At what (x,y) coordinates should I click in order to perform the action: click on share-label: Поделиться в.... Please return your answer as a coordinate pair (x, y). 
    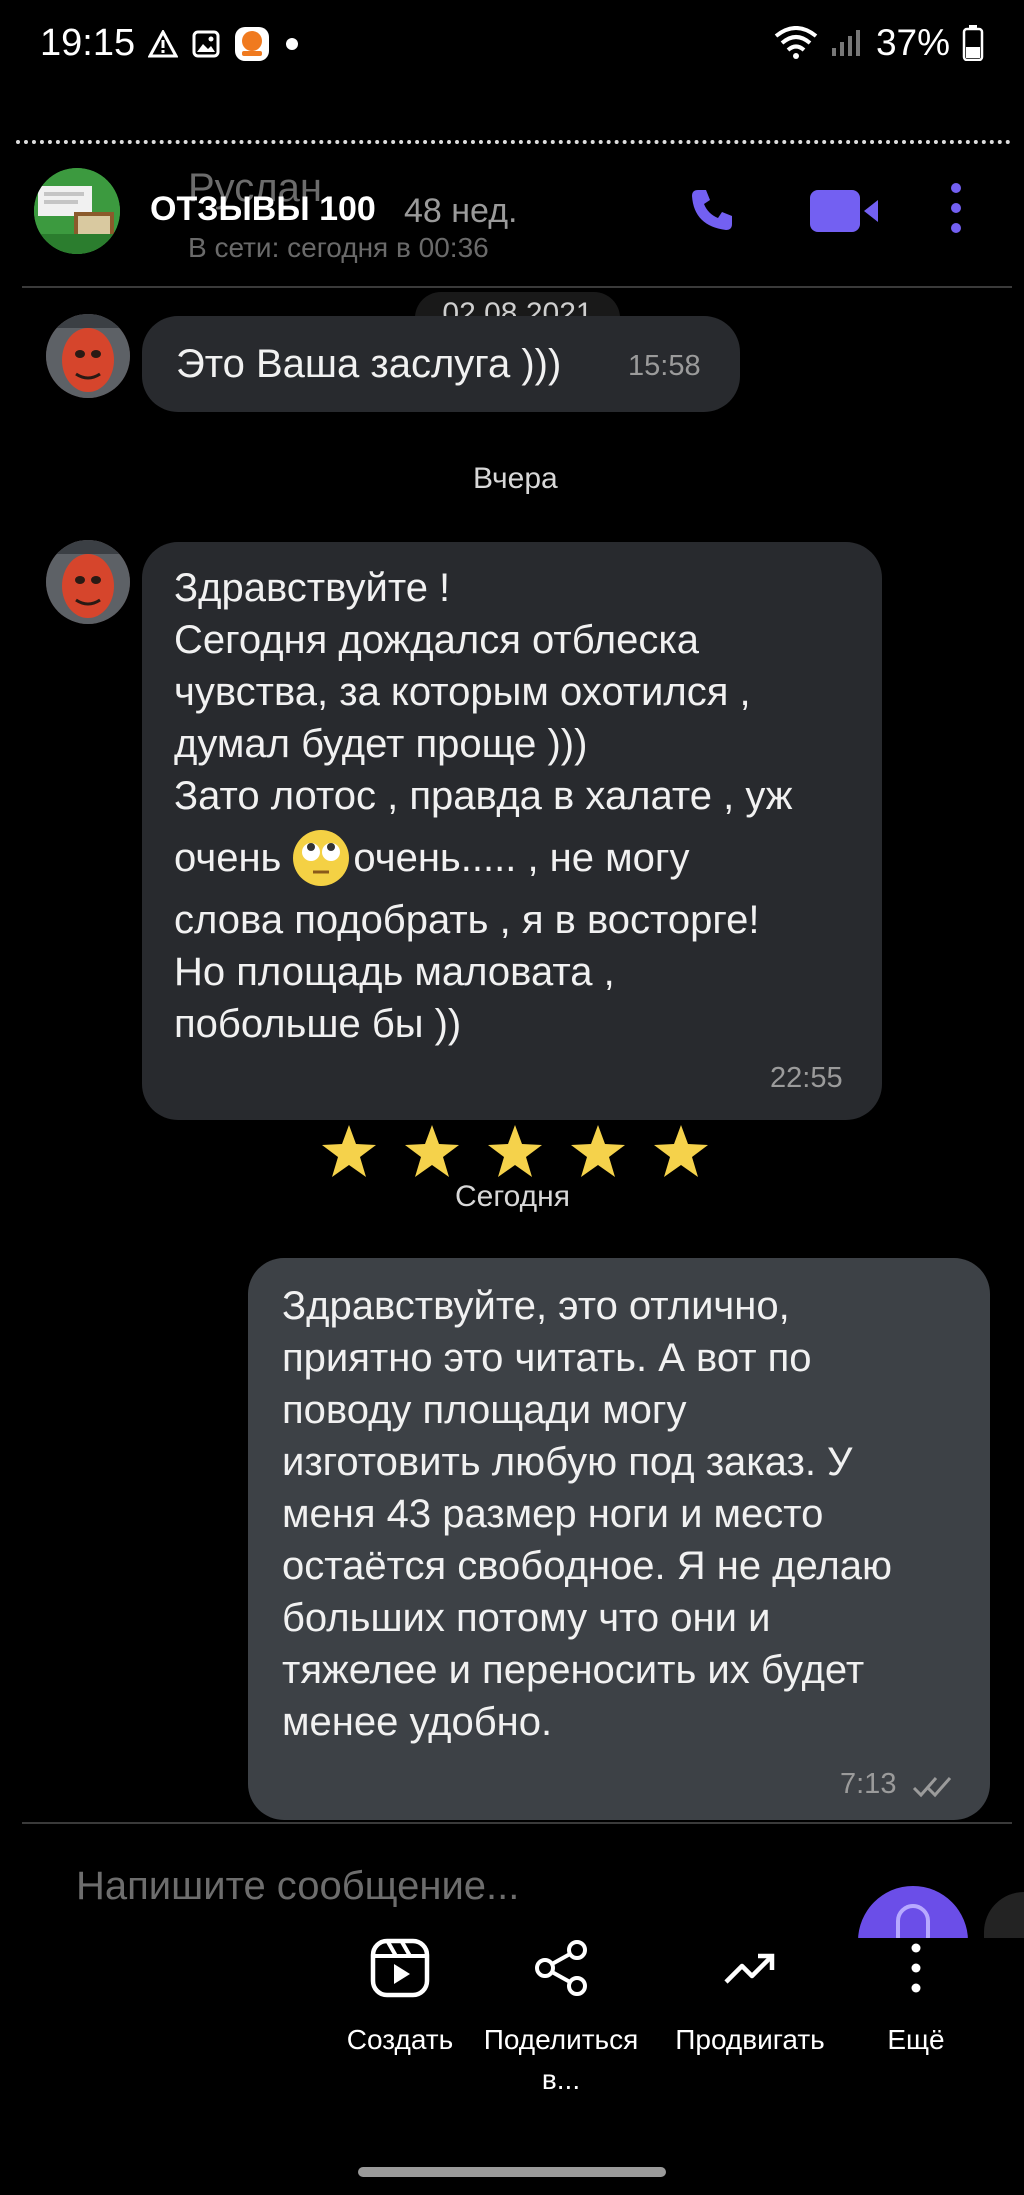
    Looking at the image, I should click on (561, 2059).